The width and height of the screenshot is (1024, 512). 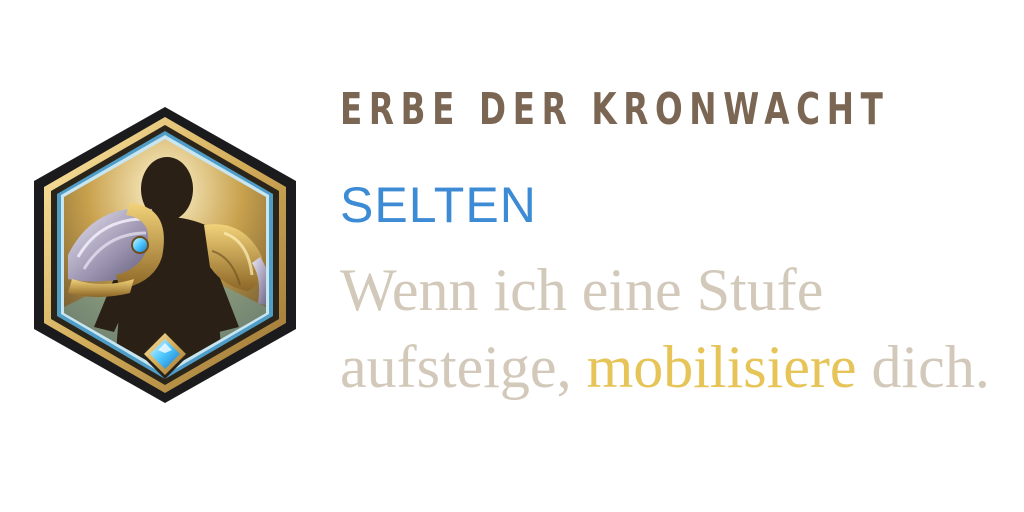 I want to click on description-text-end: dich., so click(x=930, y=367).